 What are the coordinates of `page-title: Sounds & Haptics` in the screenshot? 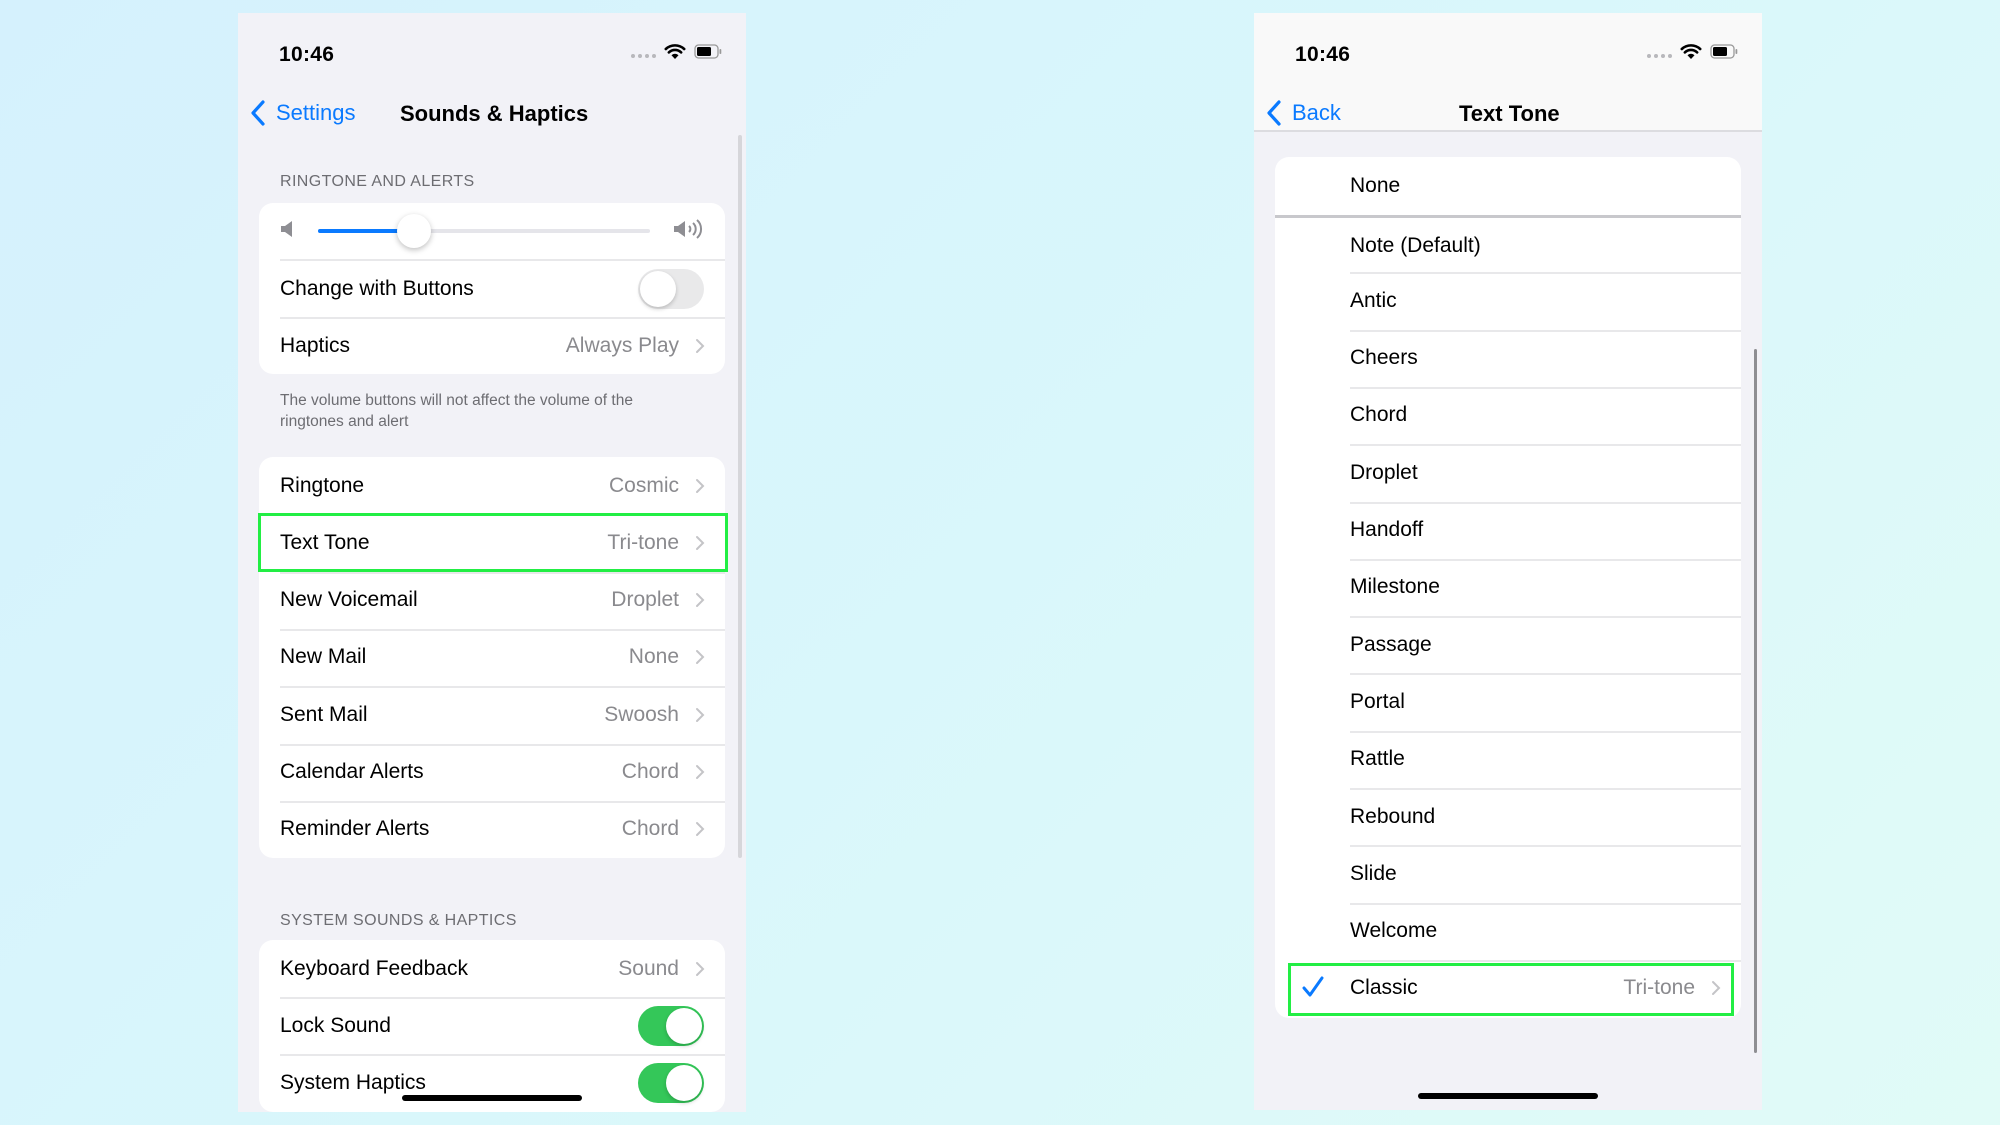 It's located at (494, 113).